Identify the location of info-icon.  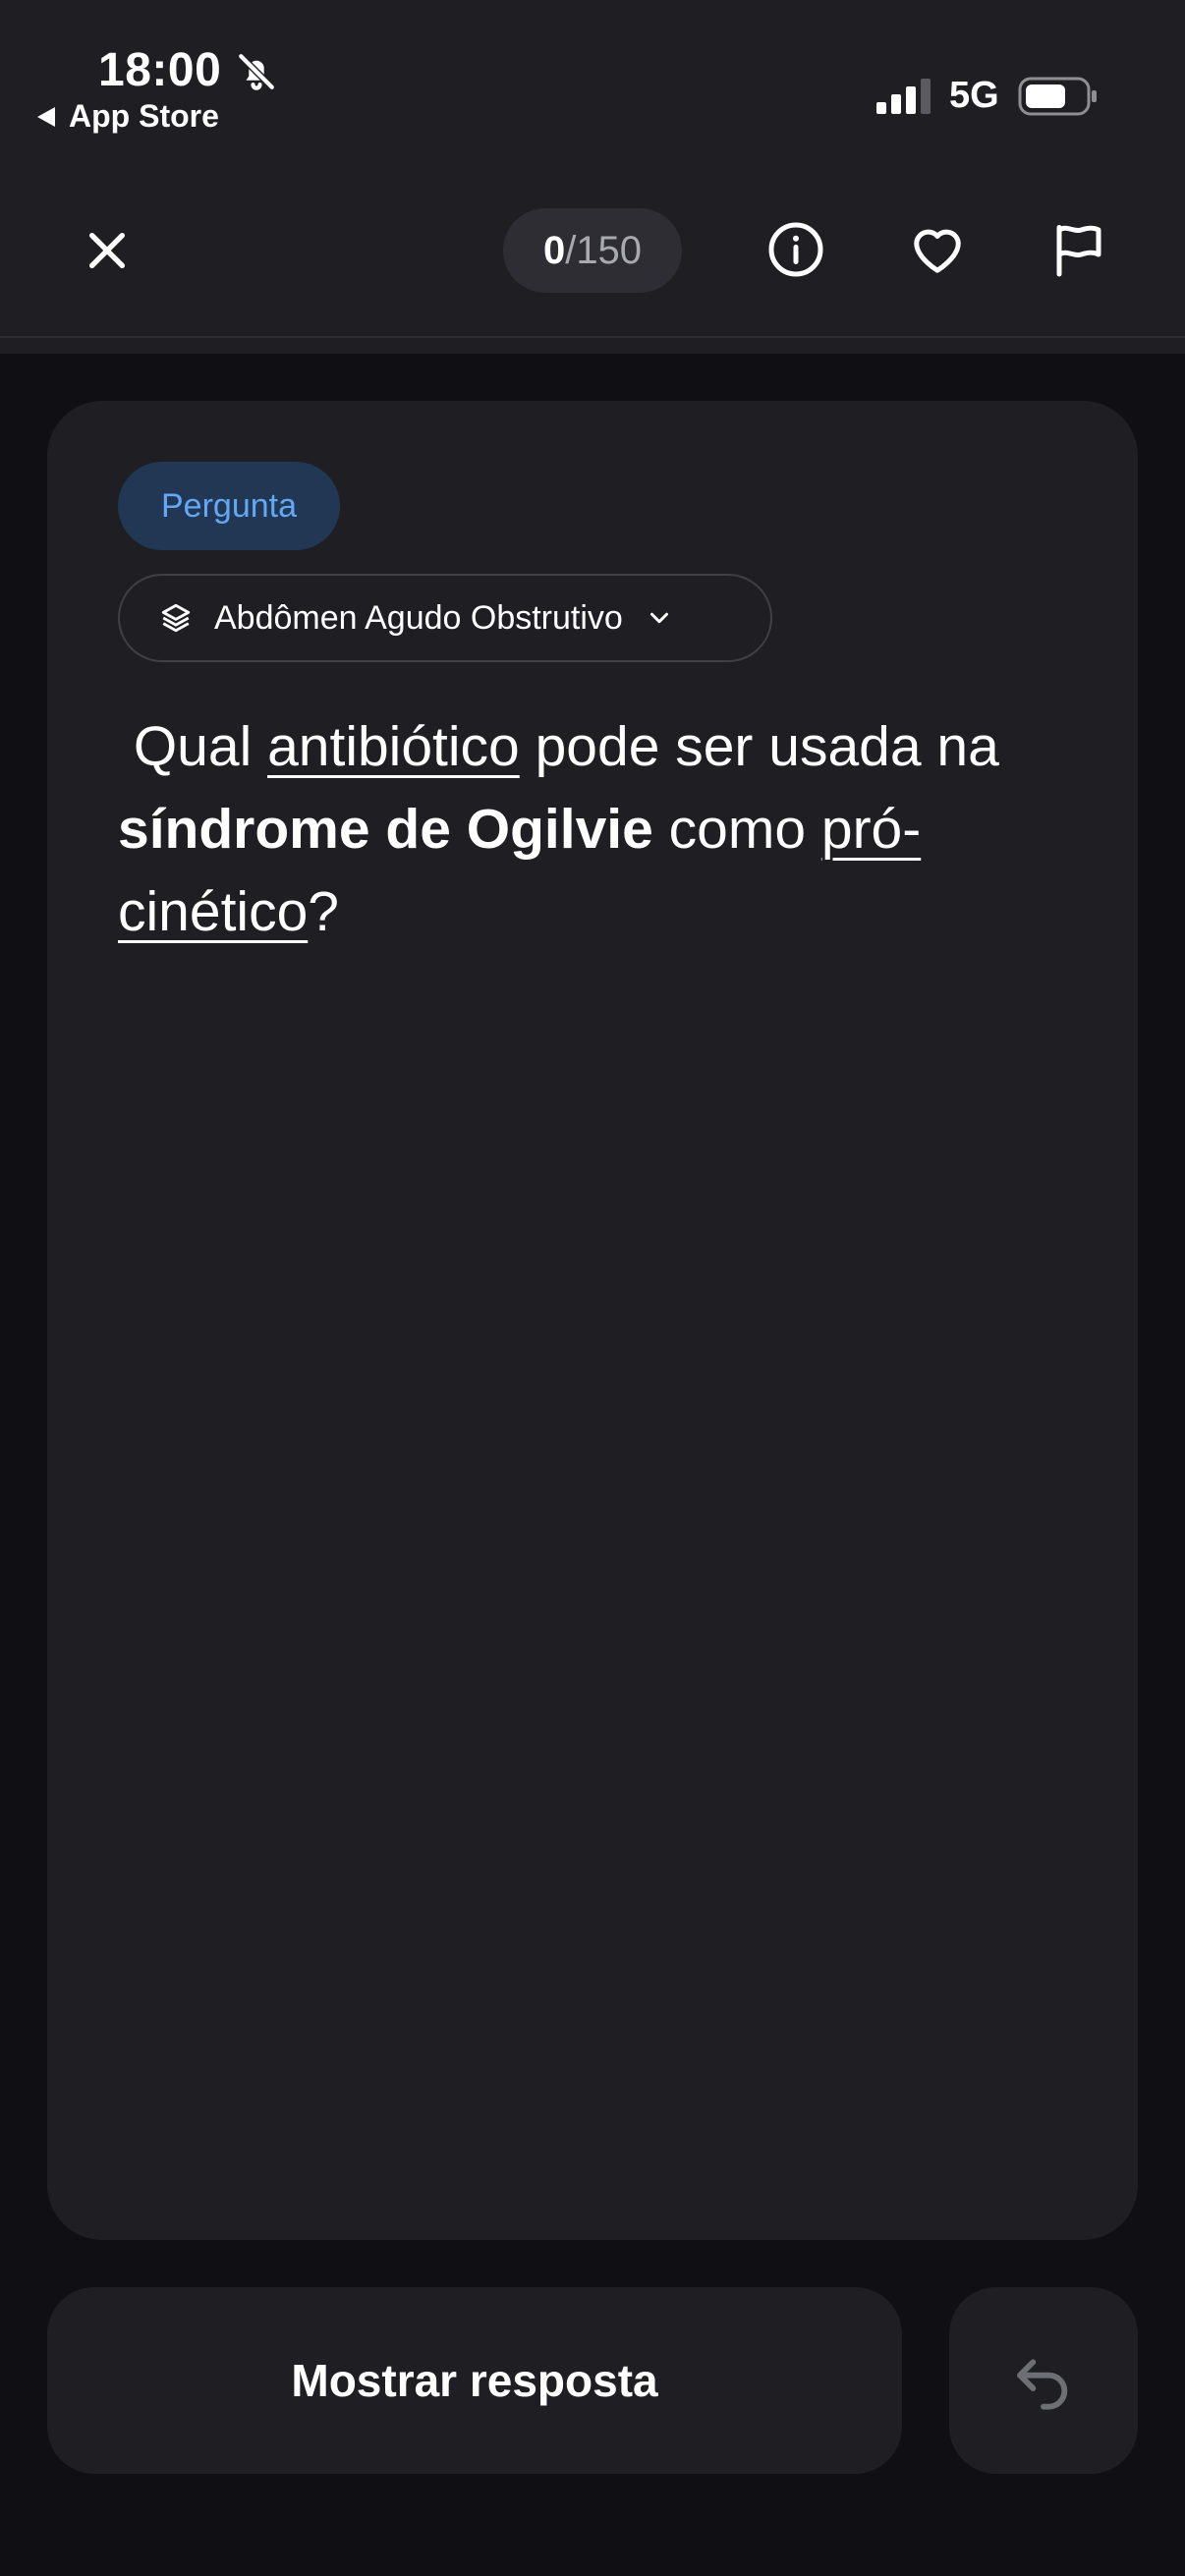
(796, 249).